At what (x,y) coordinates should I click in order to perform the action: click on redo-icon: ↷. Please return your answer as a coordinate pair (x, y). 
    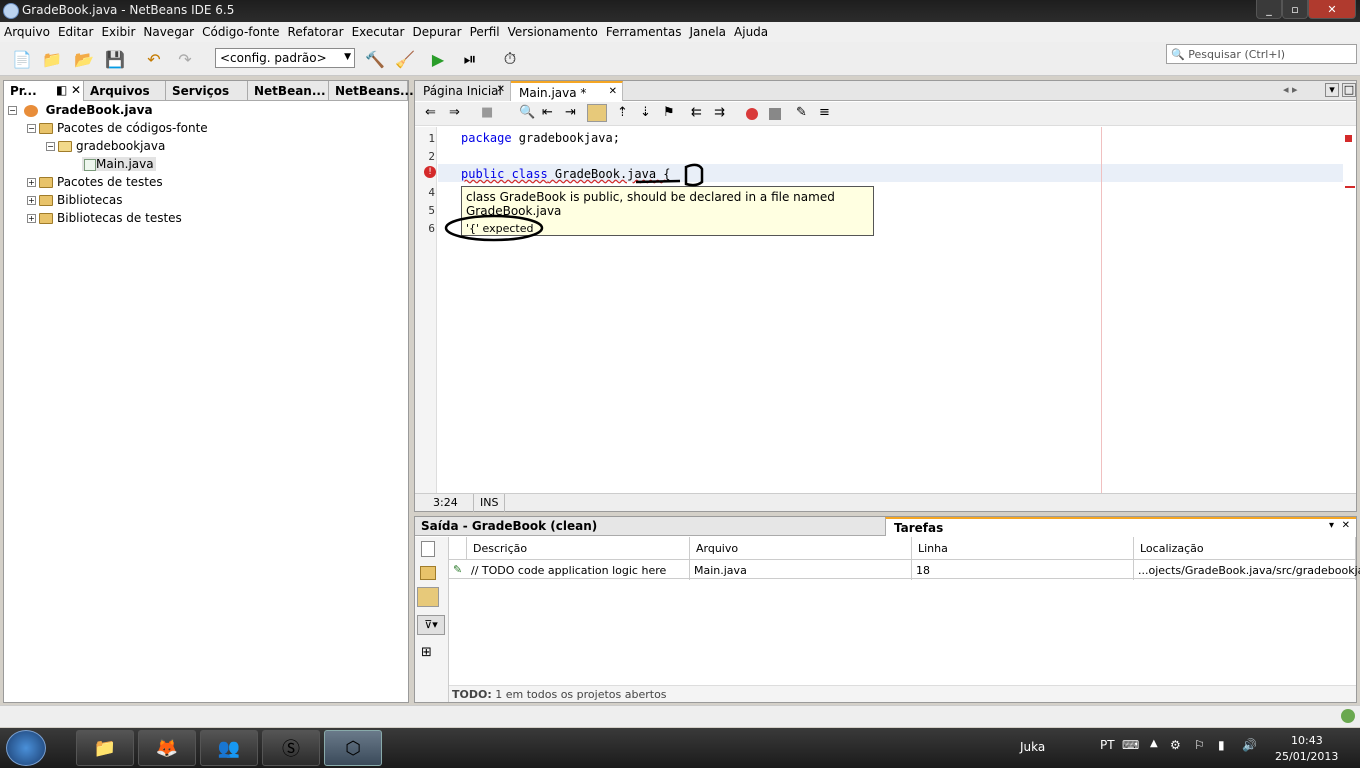
    Looking at the image, I should click on (185, 59).